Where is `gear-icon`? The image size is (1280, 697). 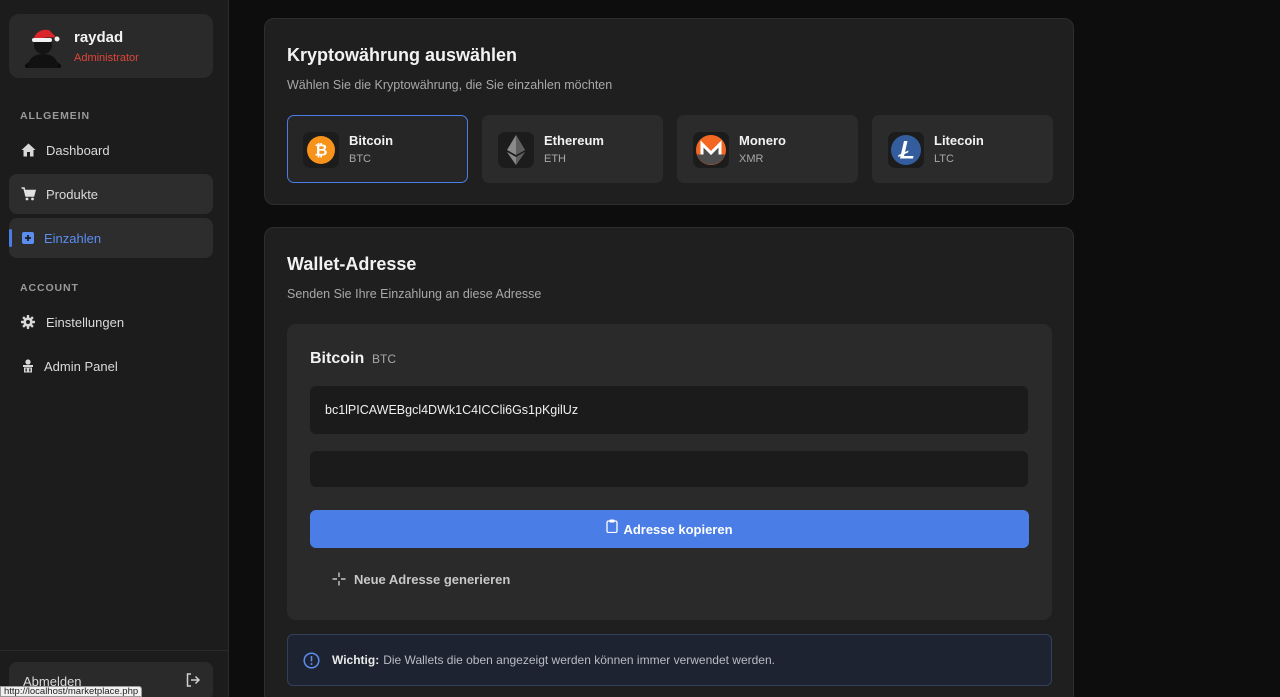 gear-icon is located at coordinates (28, 322).